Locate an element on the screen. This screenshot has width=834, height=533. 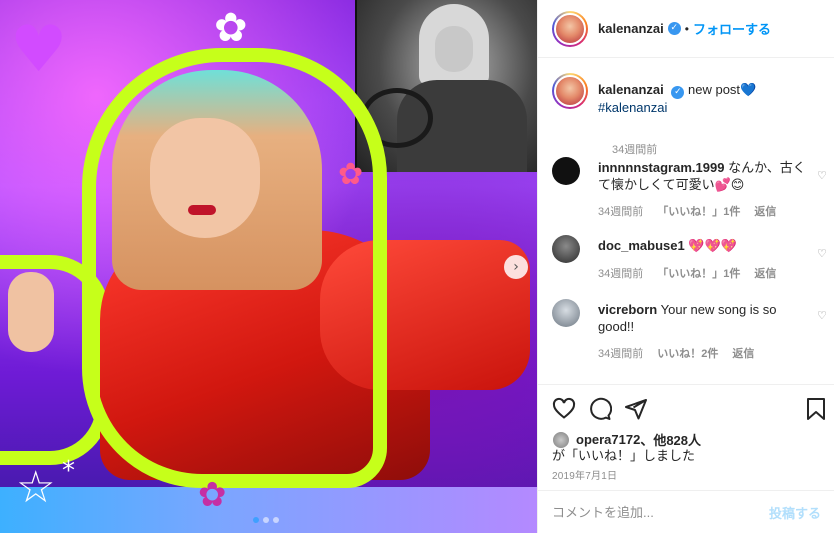
post-date: 2019年7月1日 is located at coordinates (585, 476).